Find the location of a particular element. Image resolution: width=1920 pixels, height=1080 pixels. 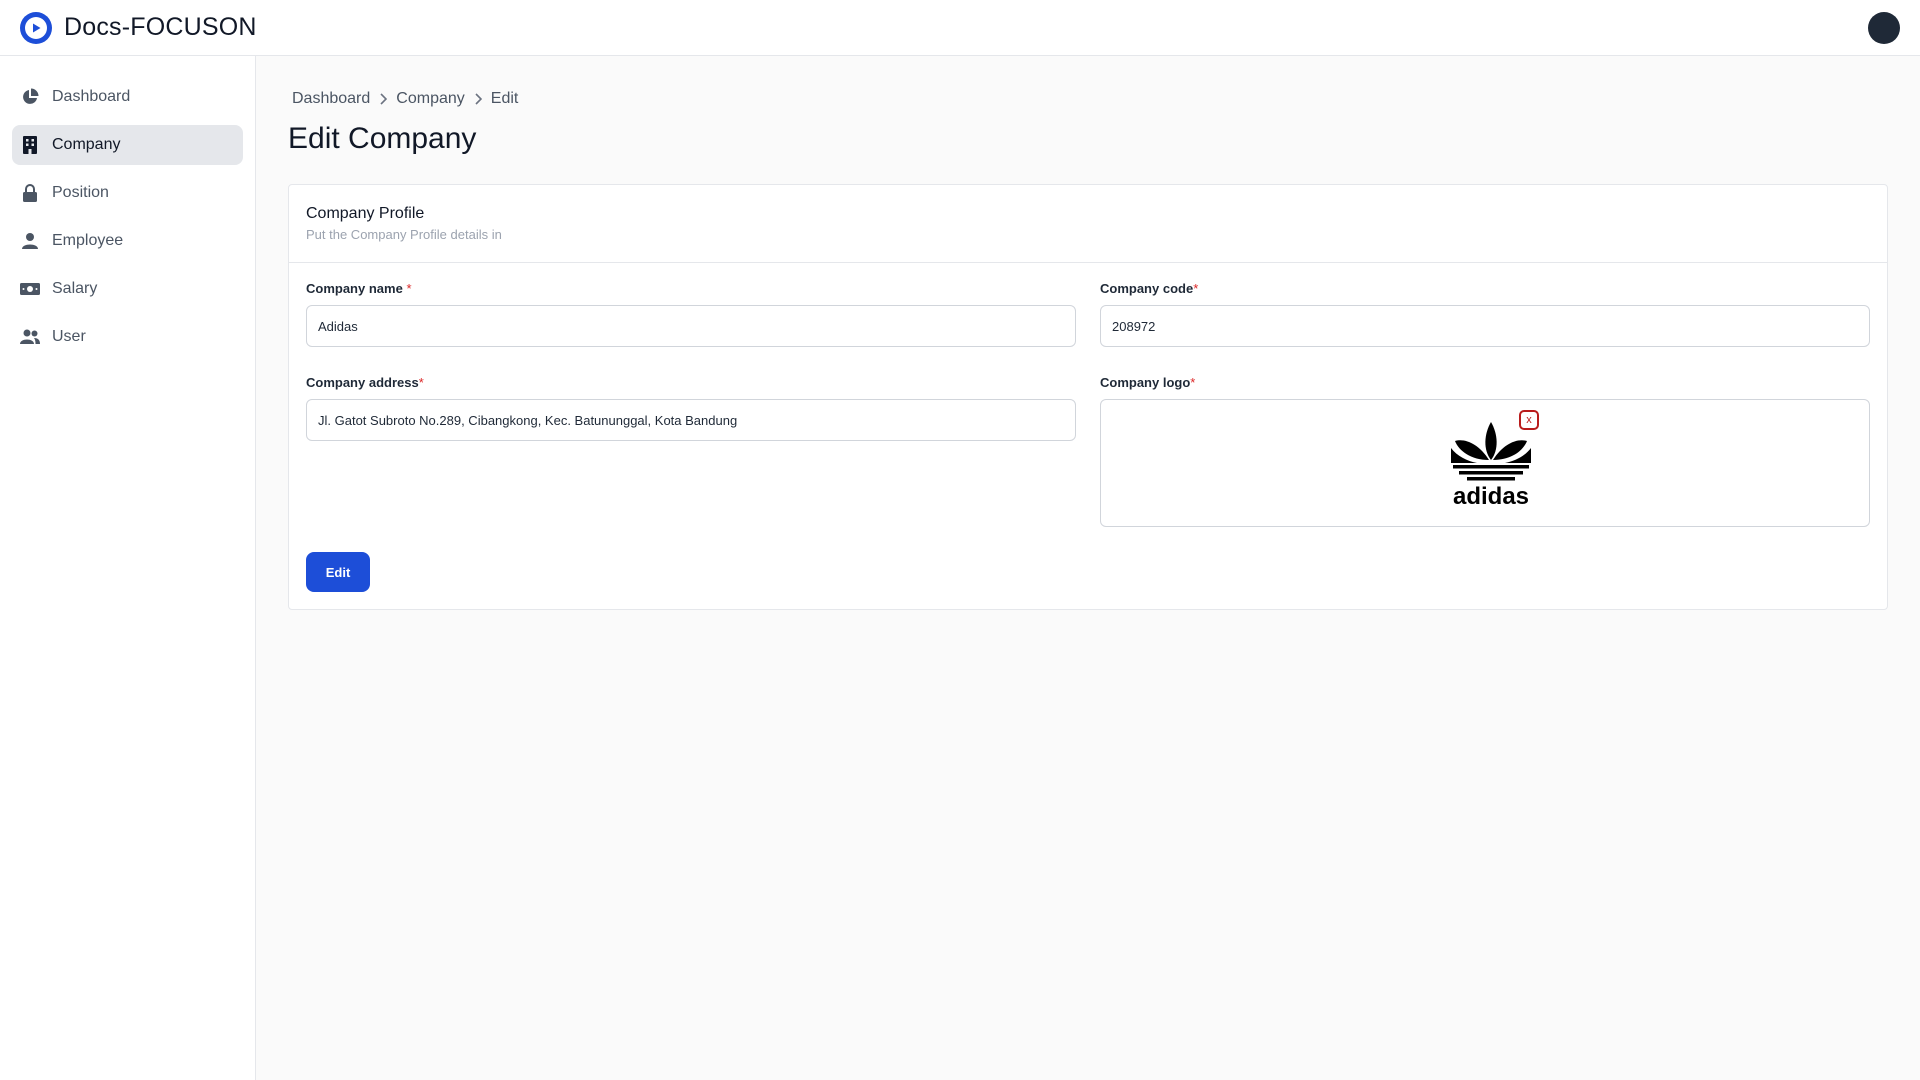

sidebar-item-user: User is located at coordinates (127, 337).